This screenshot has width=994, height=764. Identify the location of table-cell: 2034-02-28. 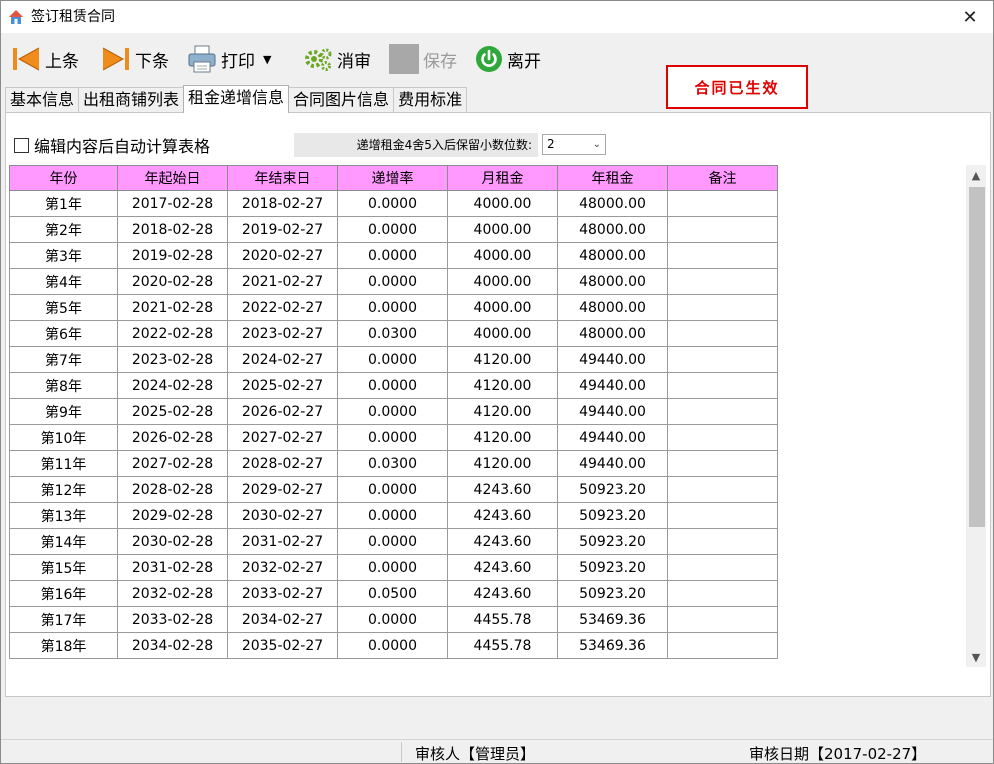
(172, 645).